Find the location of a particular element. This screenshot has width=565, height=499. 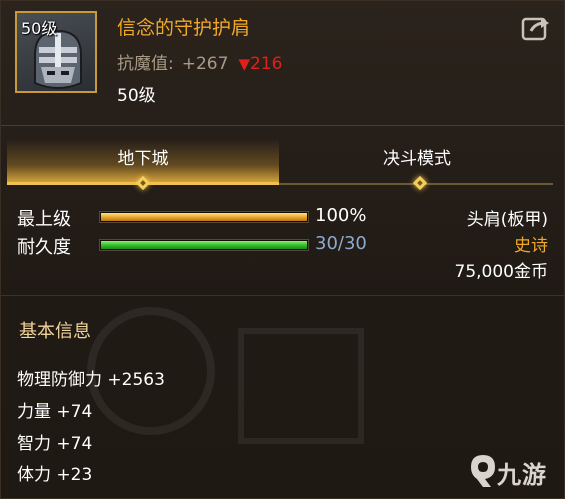

rarity-label: 史诗 is located at coordinates (531, 246).